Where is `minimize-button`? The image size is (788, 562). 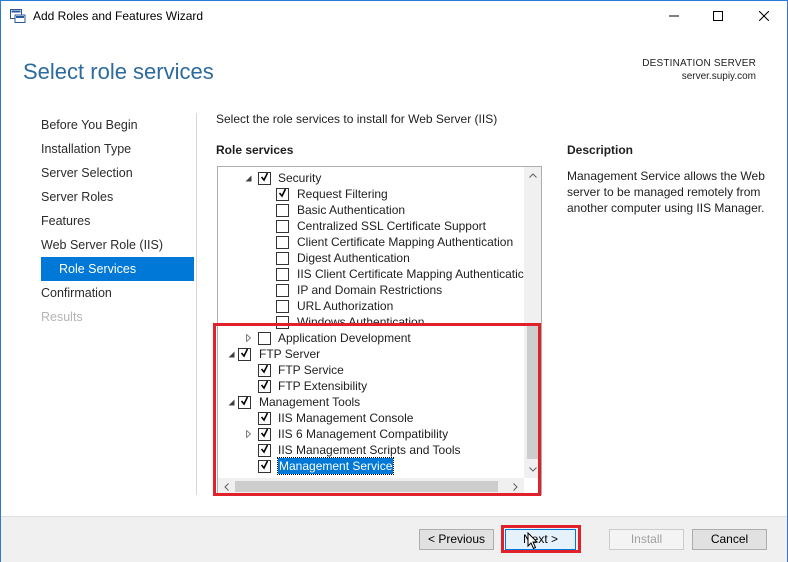
minimize-button is located at coordinates (674, 16).